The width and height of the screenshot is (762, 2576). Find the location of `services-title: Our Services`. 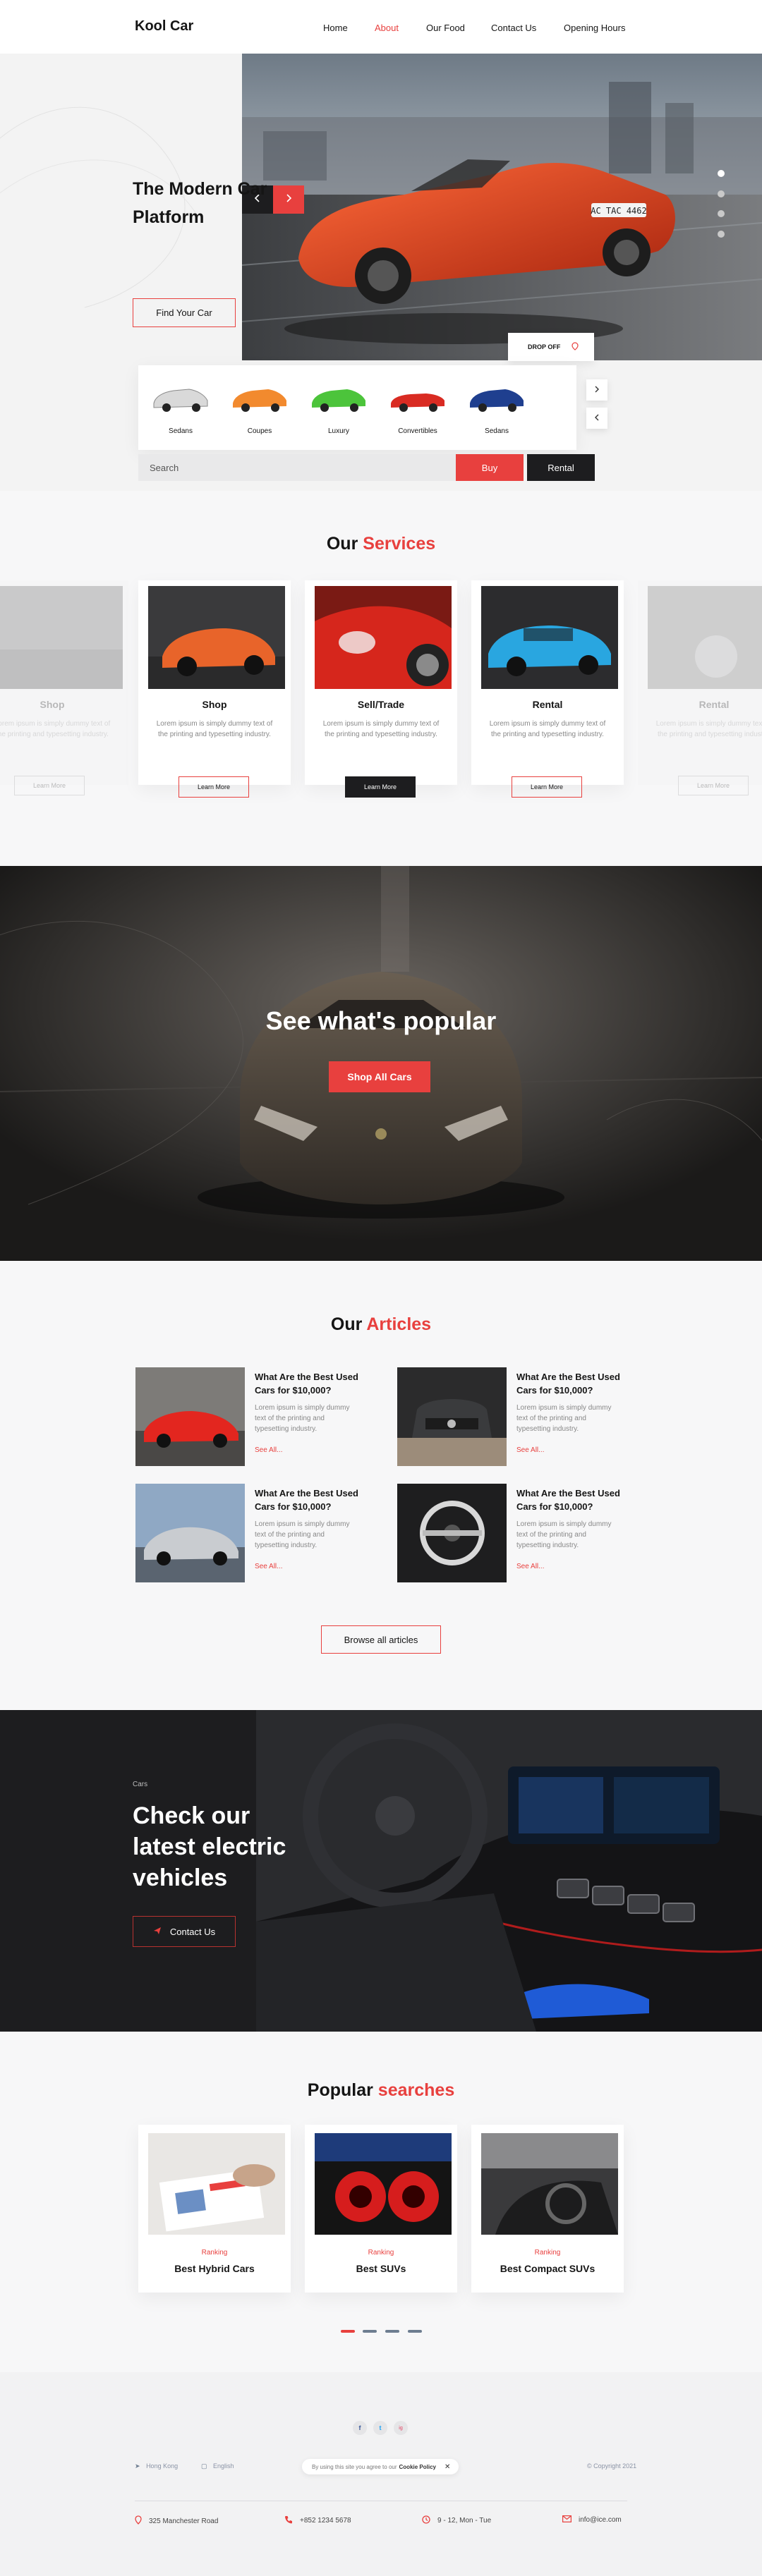

services-title: Our Services is located at coordinates (381, 544).